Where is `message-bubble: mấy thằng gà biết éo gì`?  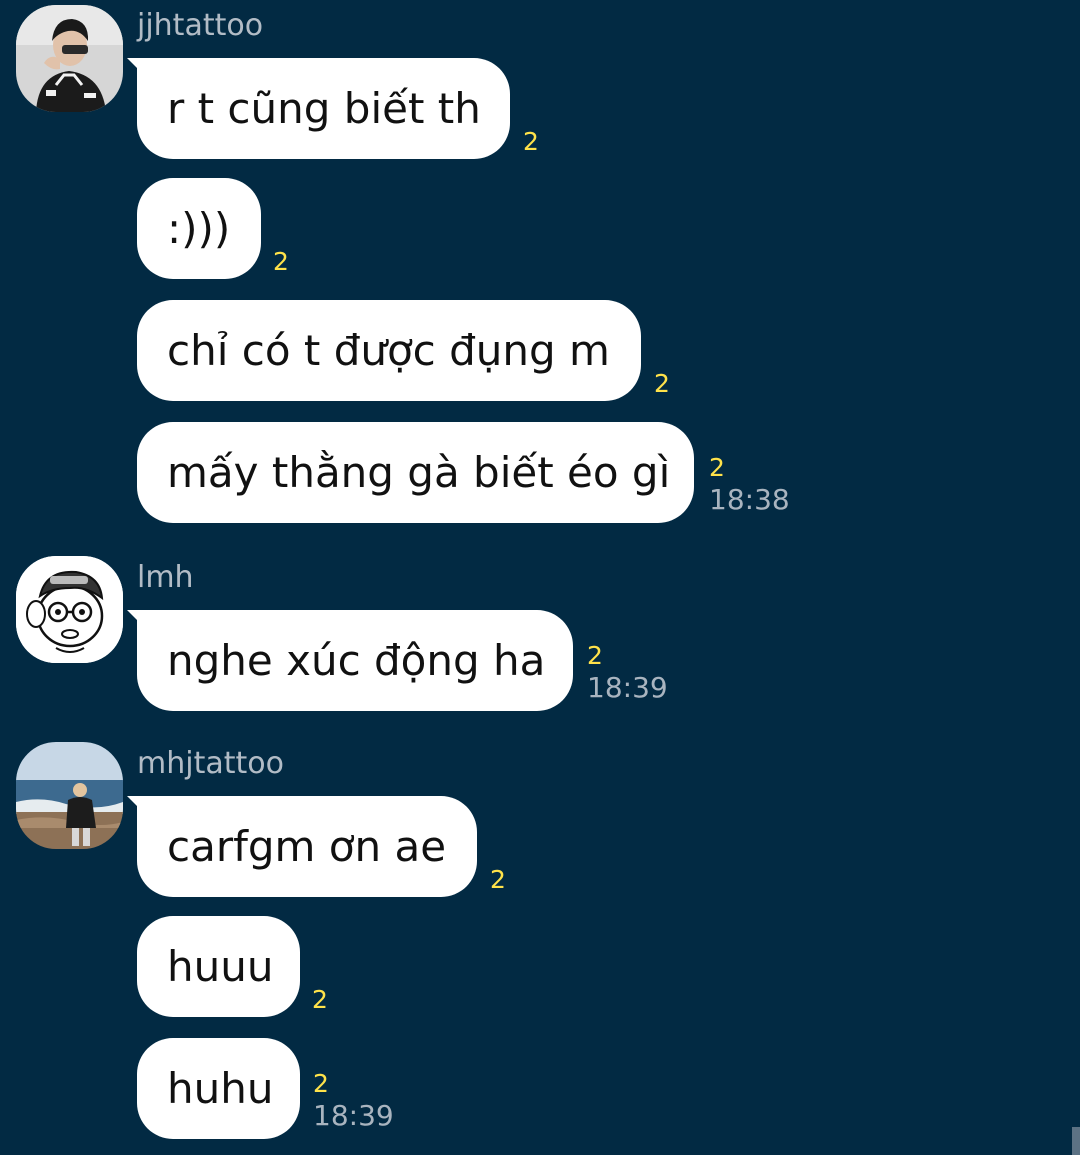
message-bubble: mấy thằng gà biết éo gì is located at coordinates (415, 472).